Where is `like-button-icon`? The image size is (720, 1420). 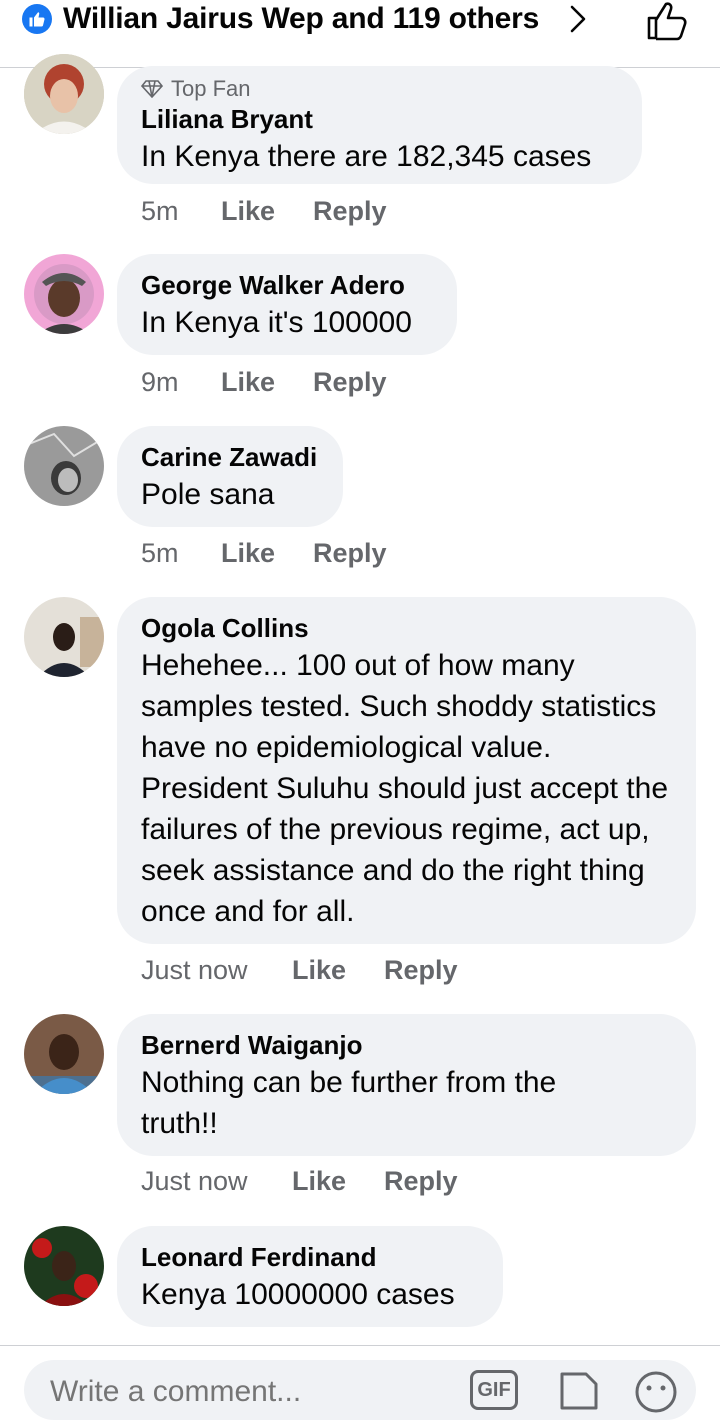 like-button-icon is located at coordinates (667, 21).